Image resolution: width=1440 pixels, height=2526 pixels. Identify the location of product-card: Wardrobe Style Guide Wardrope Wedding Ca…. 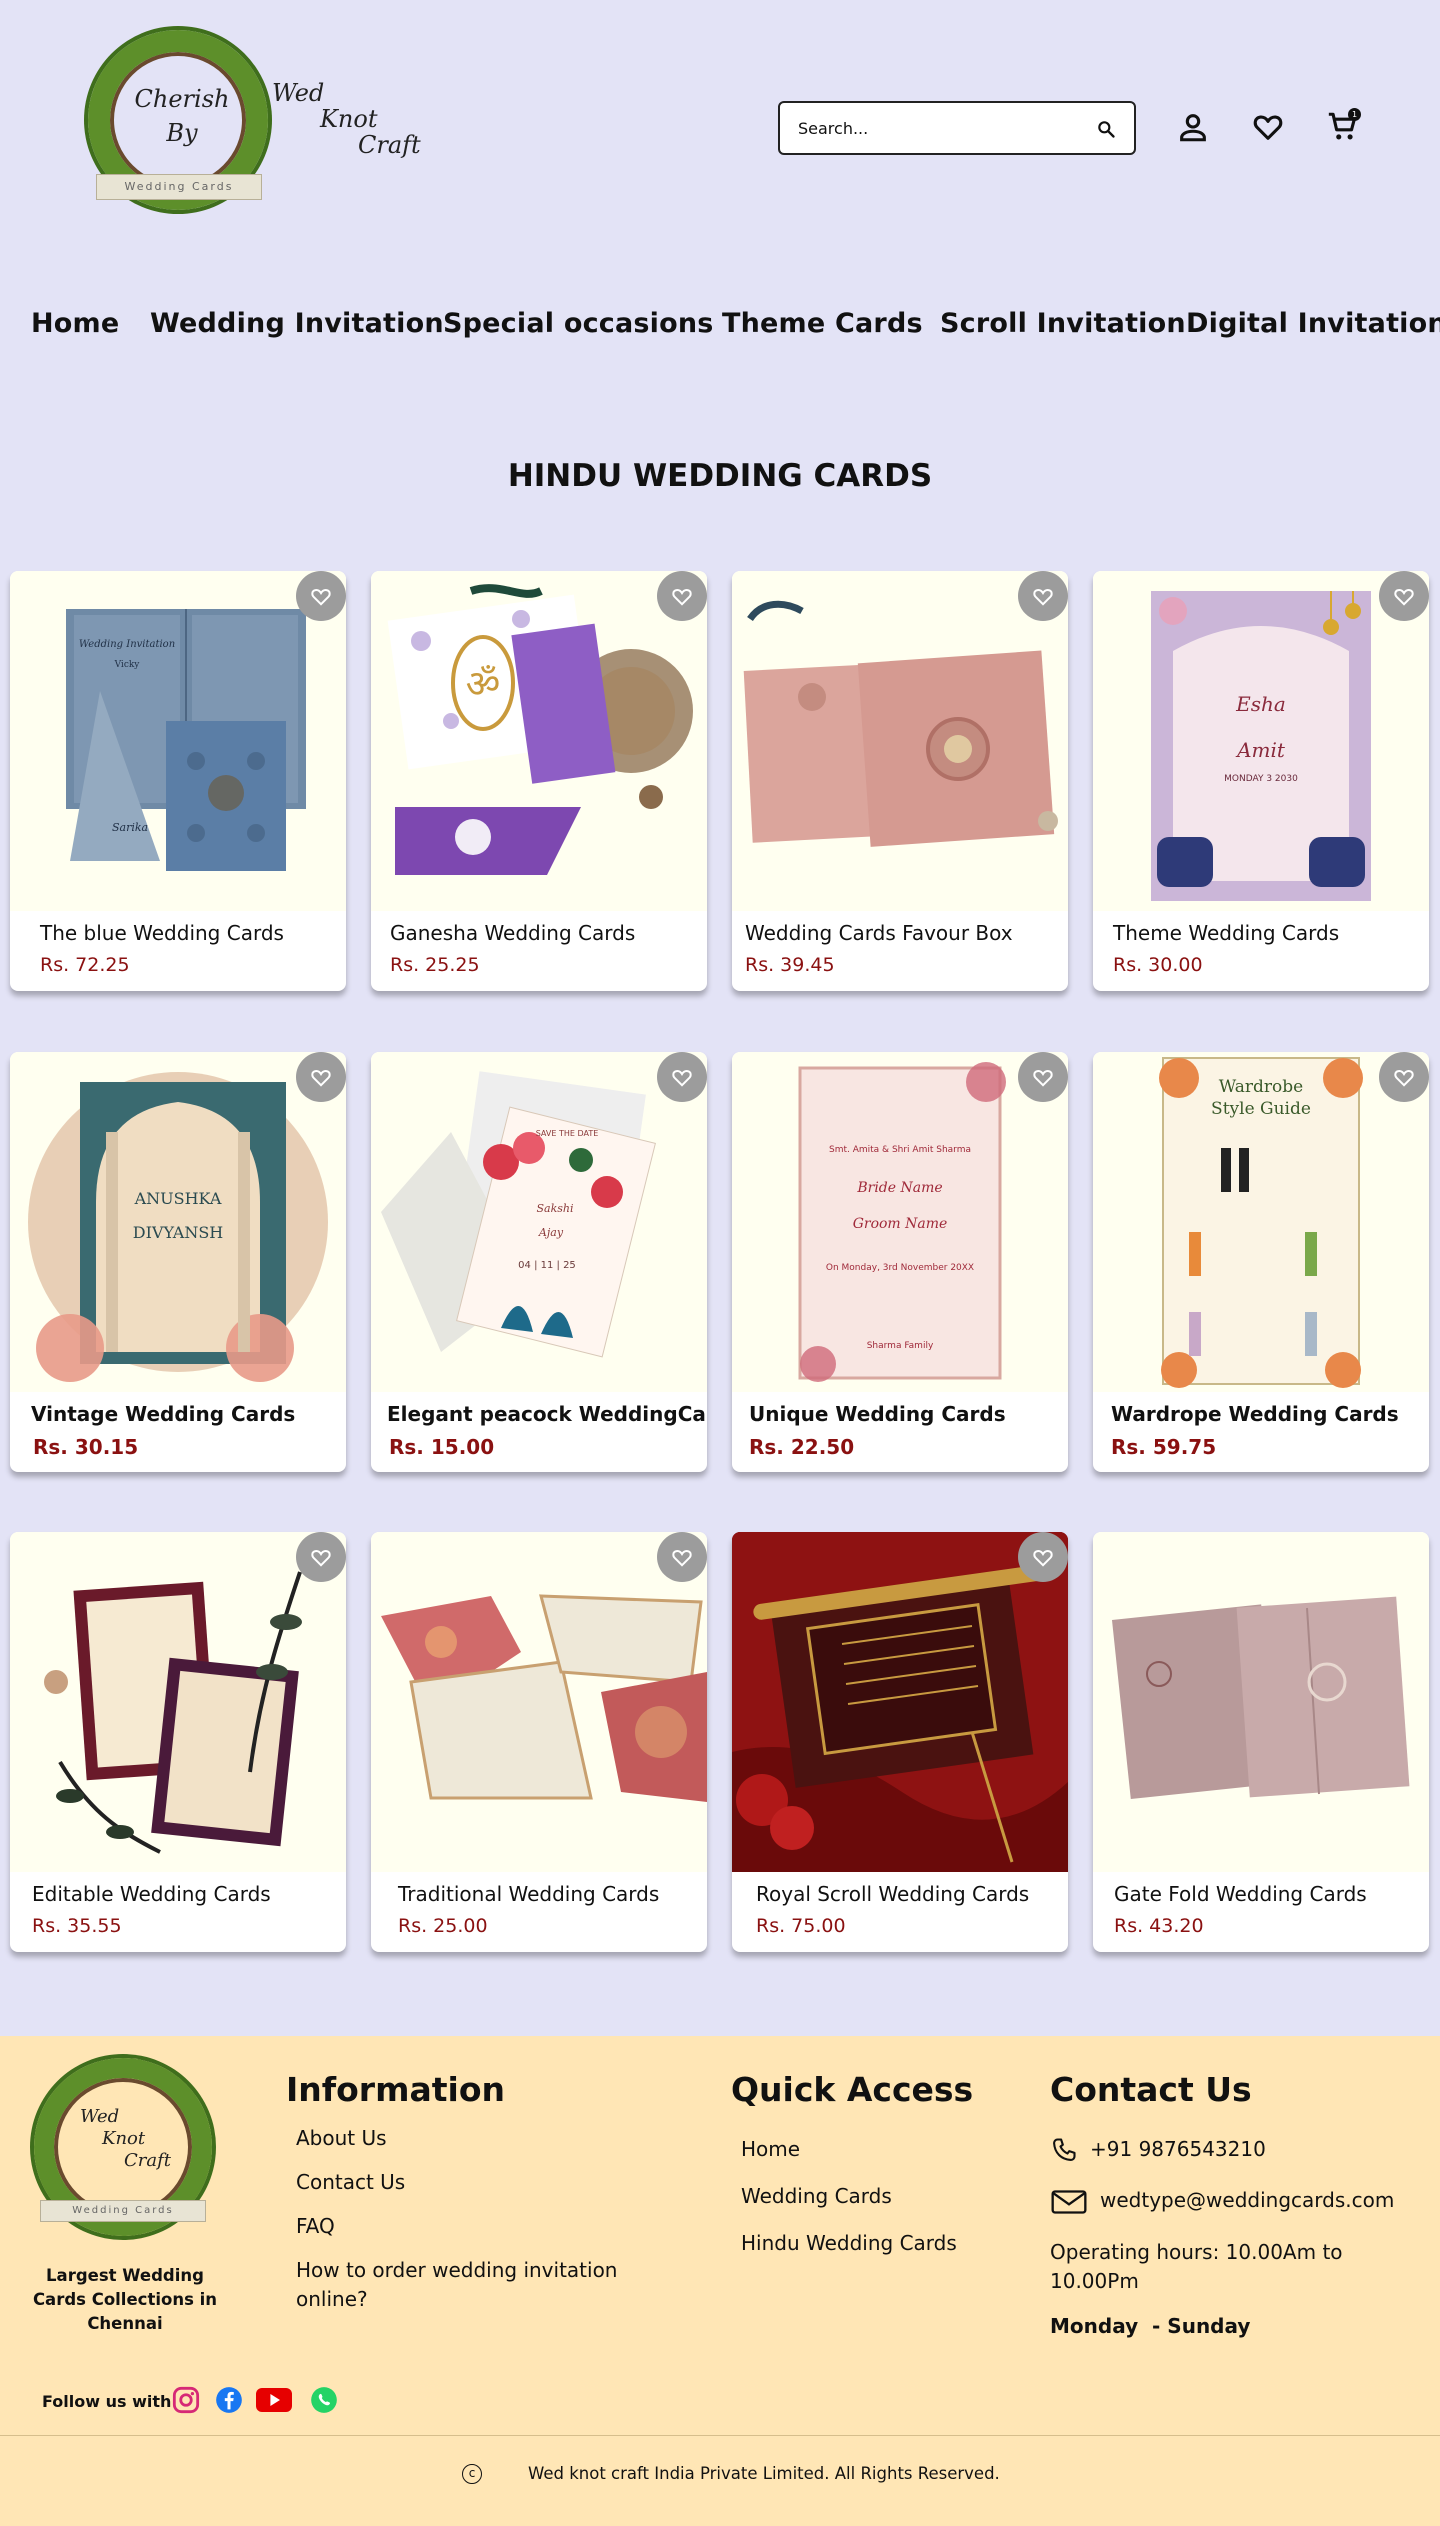
(1261, 1262).